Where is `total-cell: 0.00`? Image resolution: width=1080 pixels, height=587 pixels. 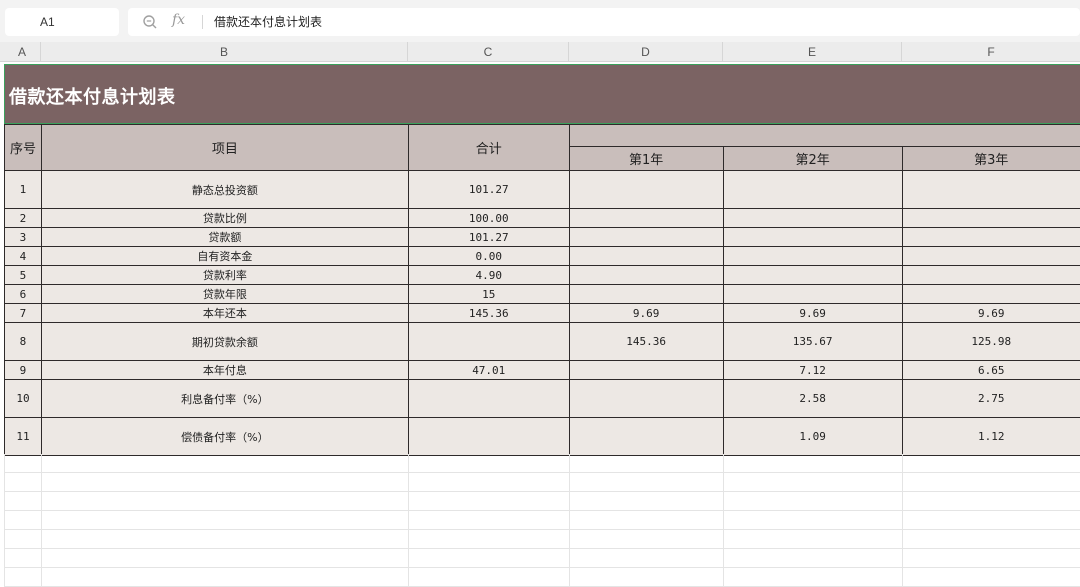 total-cell: 0.00 is located at coordinates (488, 256).